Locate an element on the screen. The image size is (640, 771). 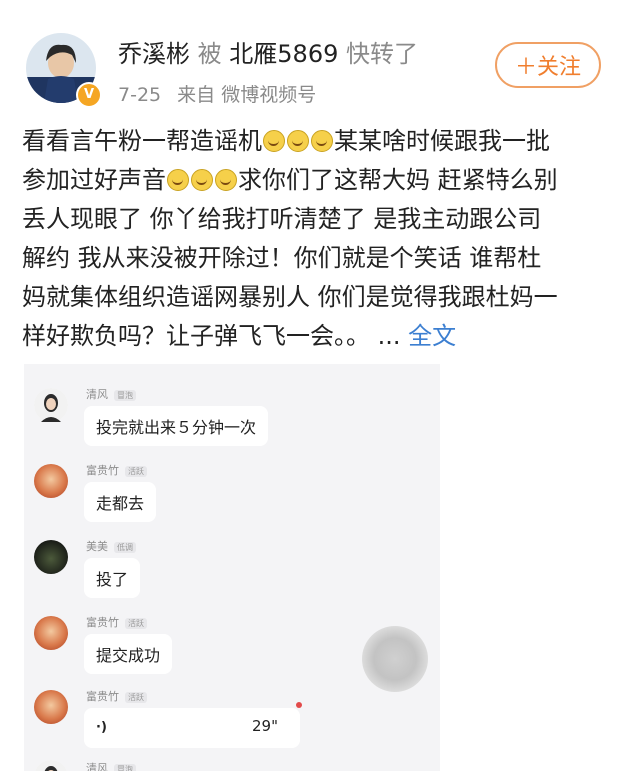
message-bubble: 提交成功 is located at coordinates (128, 654).